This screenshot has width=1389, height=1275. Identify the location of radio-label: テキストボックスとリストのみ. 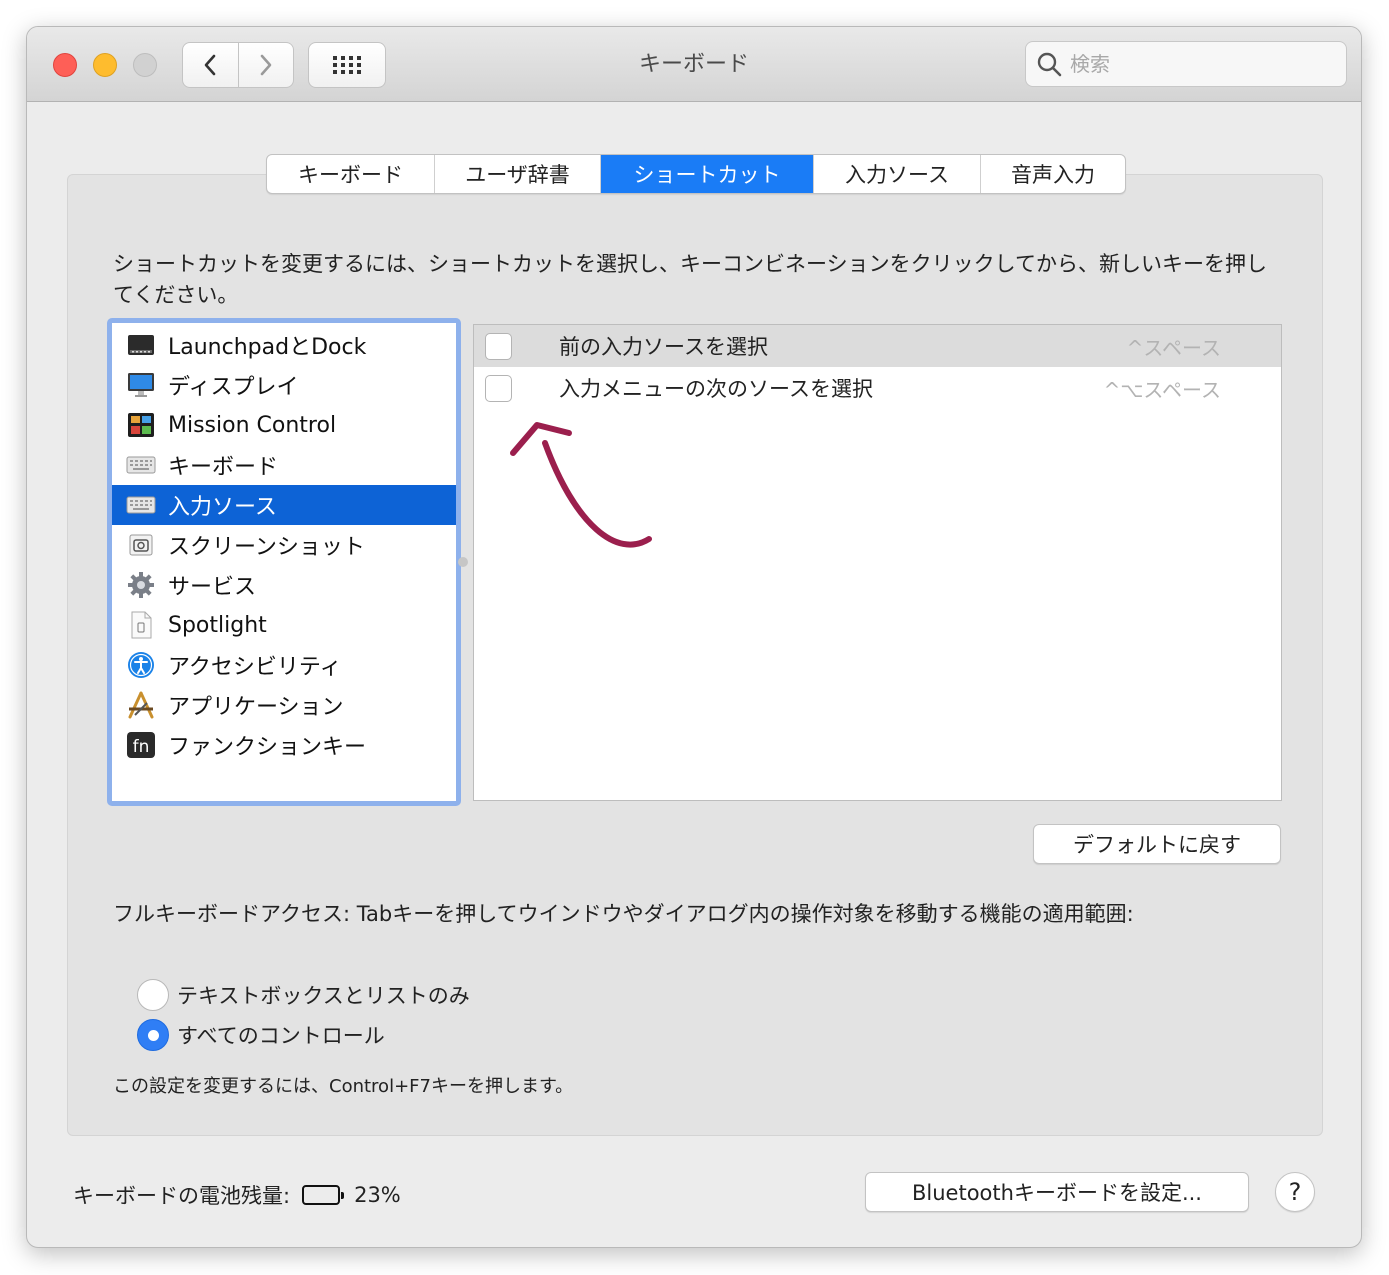
(323, 996).